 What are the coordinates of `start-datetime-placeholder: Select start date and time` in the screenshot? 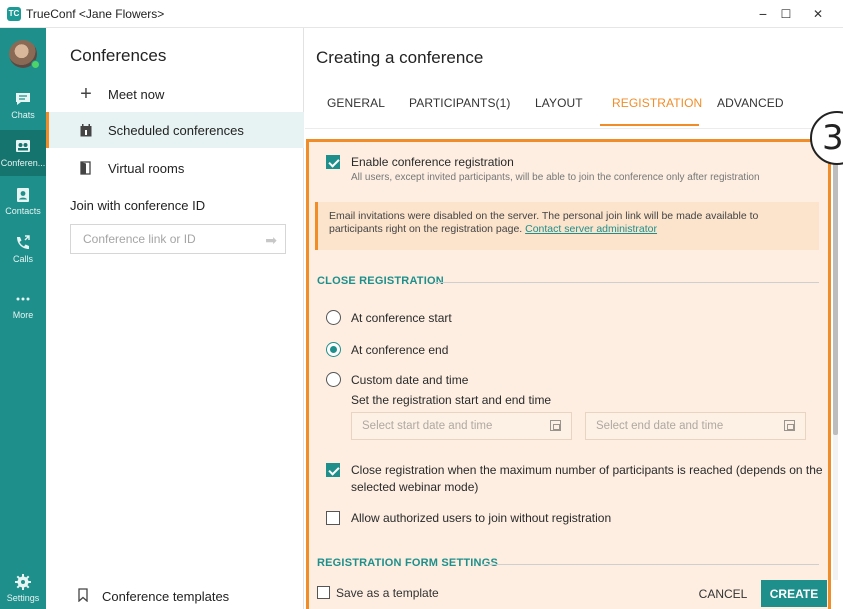 It's located at (427, 426).